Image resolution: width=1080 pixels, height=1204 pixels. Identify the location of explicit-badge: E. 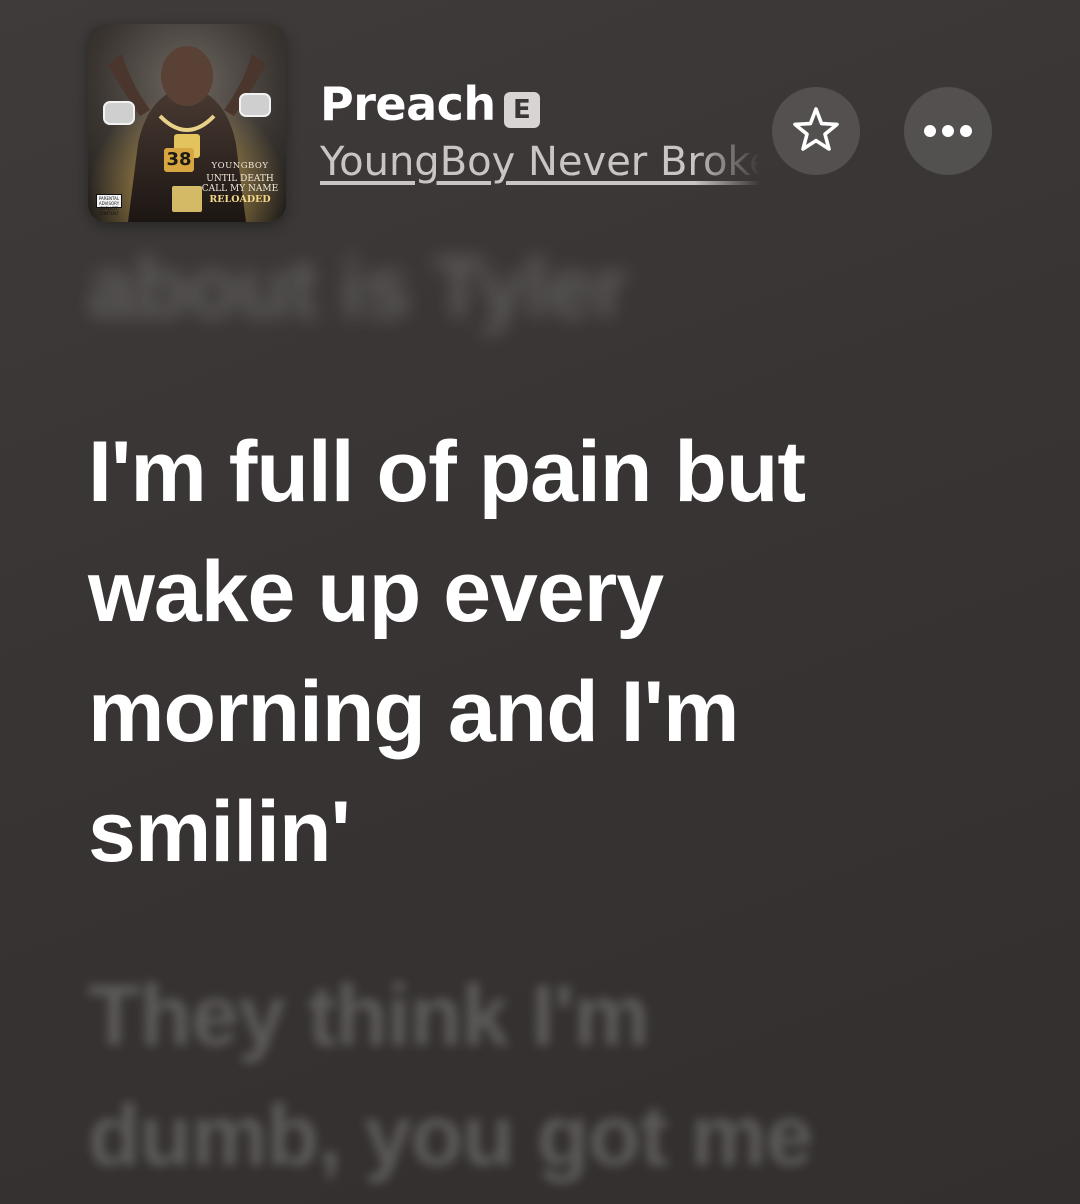
(521, 110).